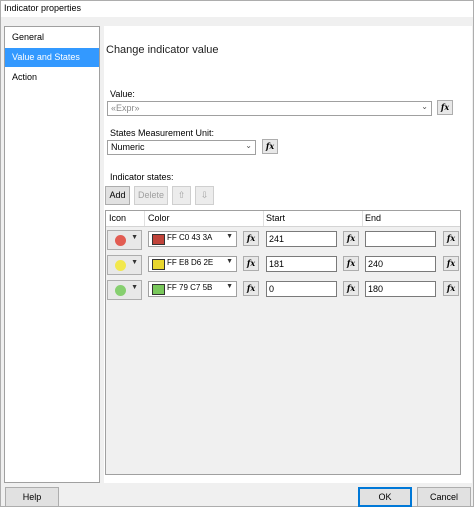 The image size is (474, 507). What do you see at coordinates (181, 147) in the screenshot?
I see `unit-combo: Numeric ⌄` at bounding box center [181, 147].